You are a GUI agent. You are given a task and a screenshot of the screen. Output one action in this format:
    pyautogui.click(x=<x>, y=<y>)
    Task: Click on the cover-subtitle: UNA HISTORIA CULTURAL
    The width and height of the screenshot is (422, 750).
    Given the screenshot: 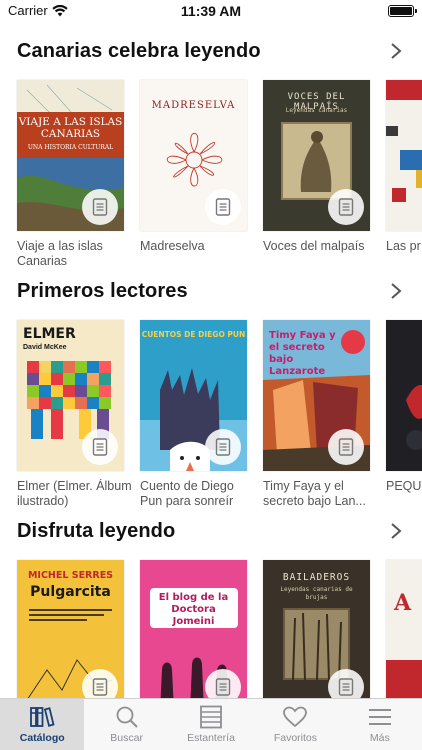 What is the action you would take?
    pyautogui.click(x=70, y=147)
    